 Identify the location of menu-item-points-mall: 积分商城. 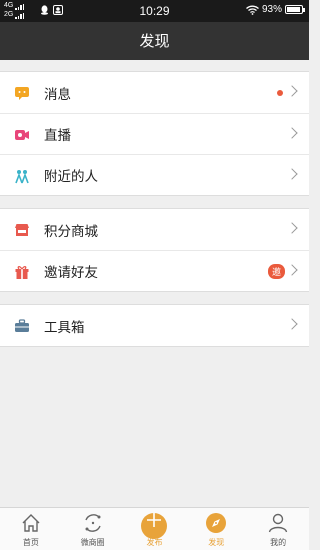
(154, 229).